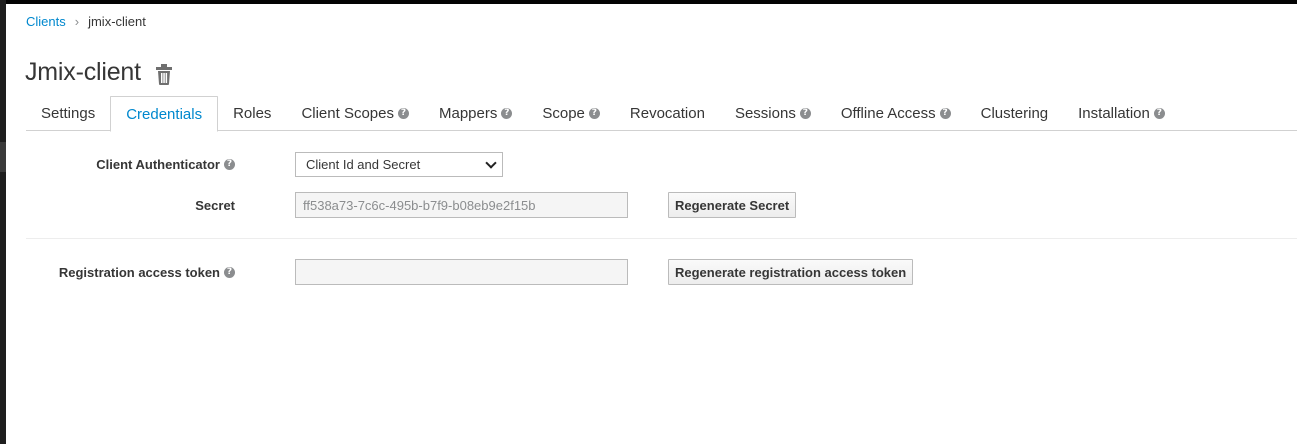 Image resolution: width=1297 pixels, height=444 pixels. What do you see at coordinates (888, 113) in the screenshot?
I see `tab-label: Offline Access` at bounding box center [888, 113].